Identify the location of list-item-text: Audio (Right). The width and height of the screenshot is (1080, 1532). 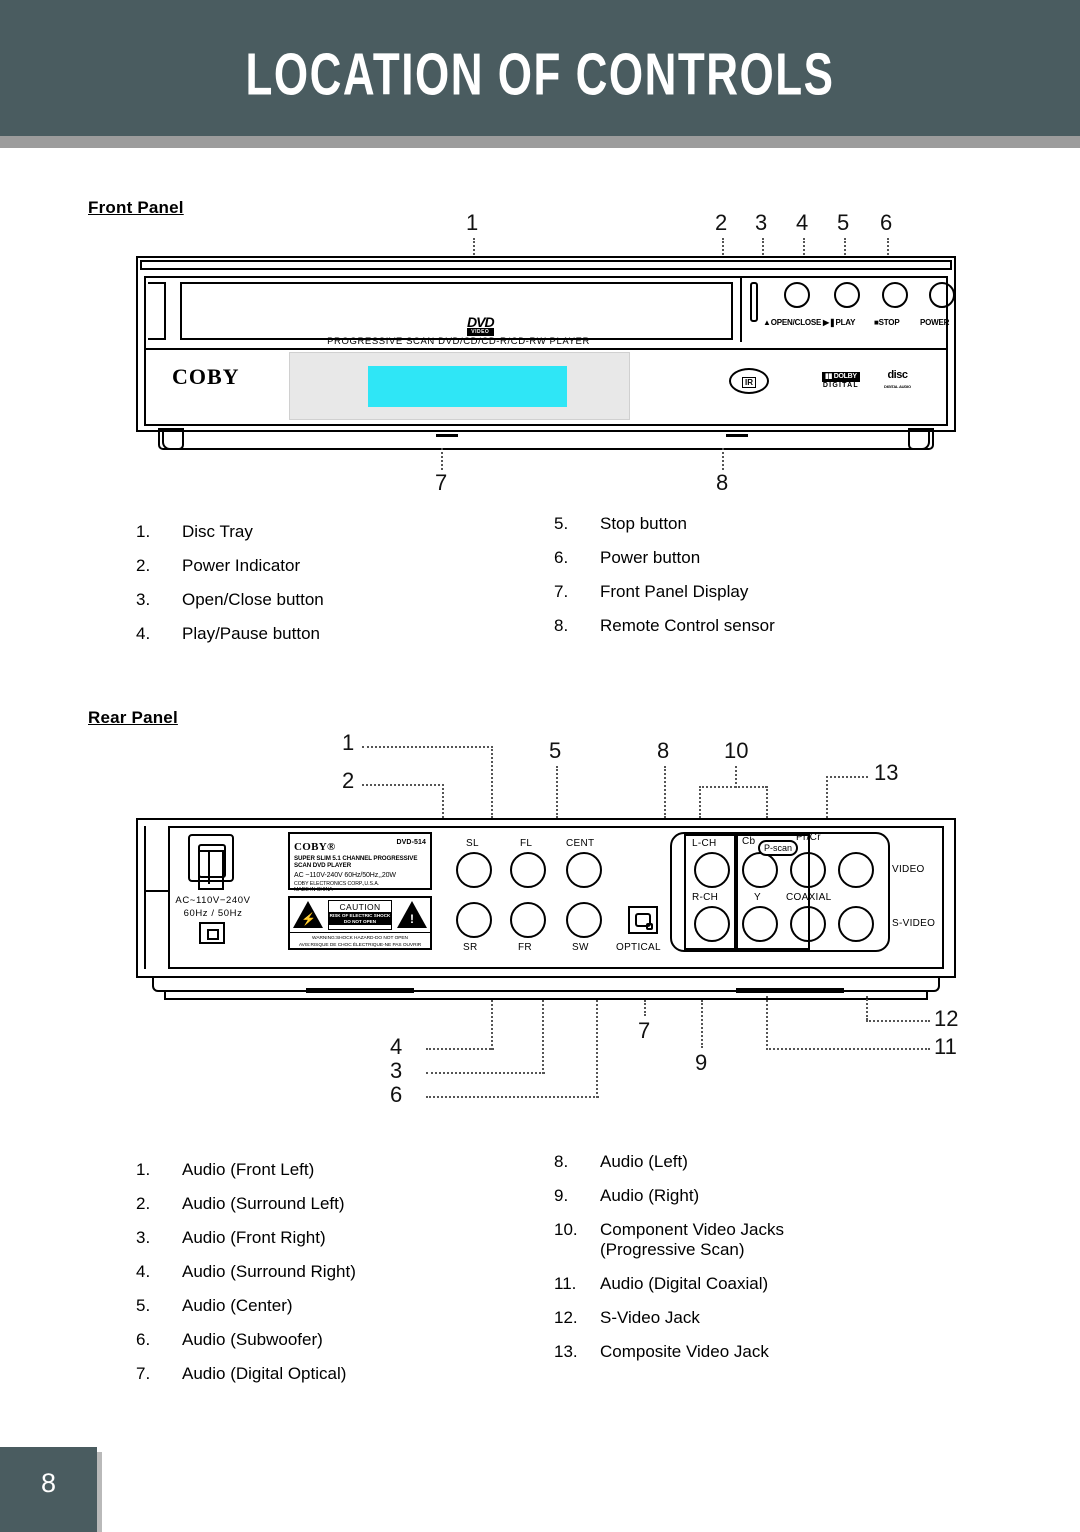
(650, 1195).